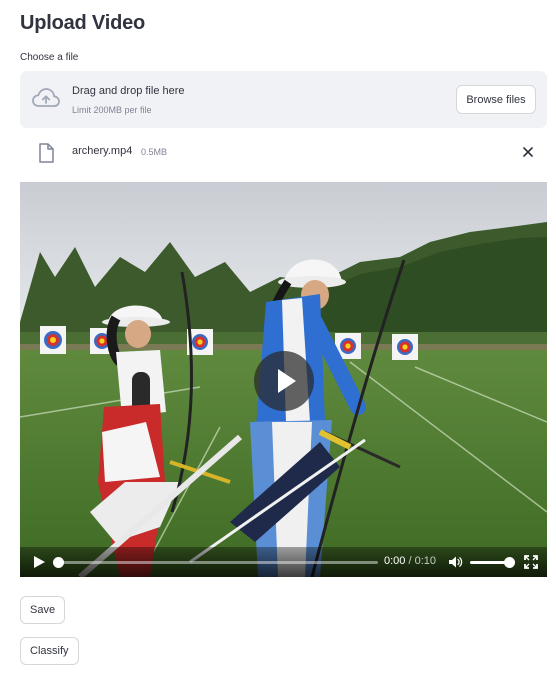 The width and height of the screenshot is (556, 675). Describe the element at coordinates (58, 562) in the screenshot. I see `video-seek-handle` at that location.